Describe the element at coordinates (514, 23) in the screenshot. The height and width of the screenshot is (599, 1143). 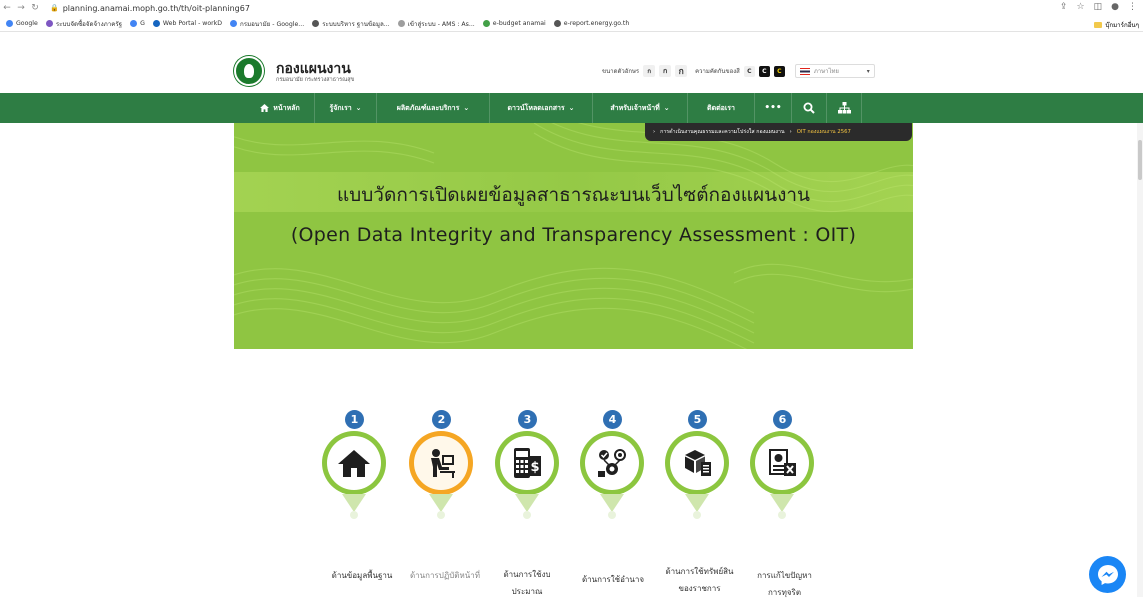
I see `bookmark-item: e-budget anamai` at that location.